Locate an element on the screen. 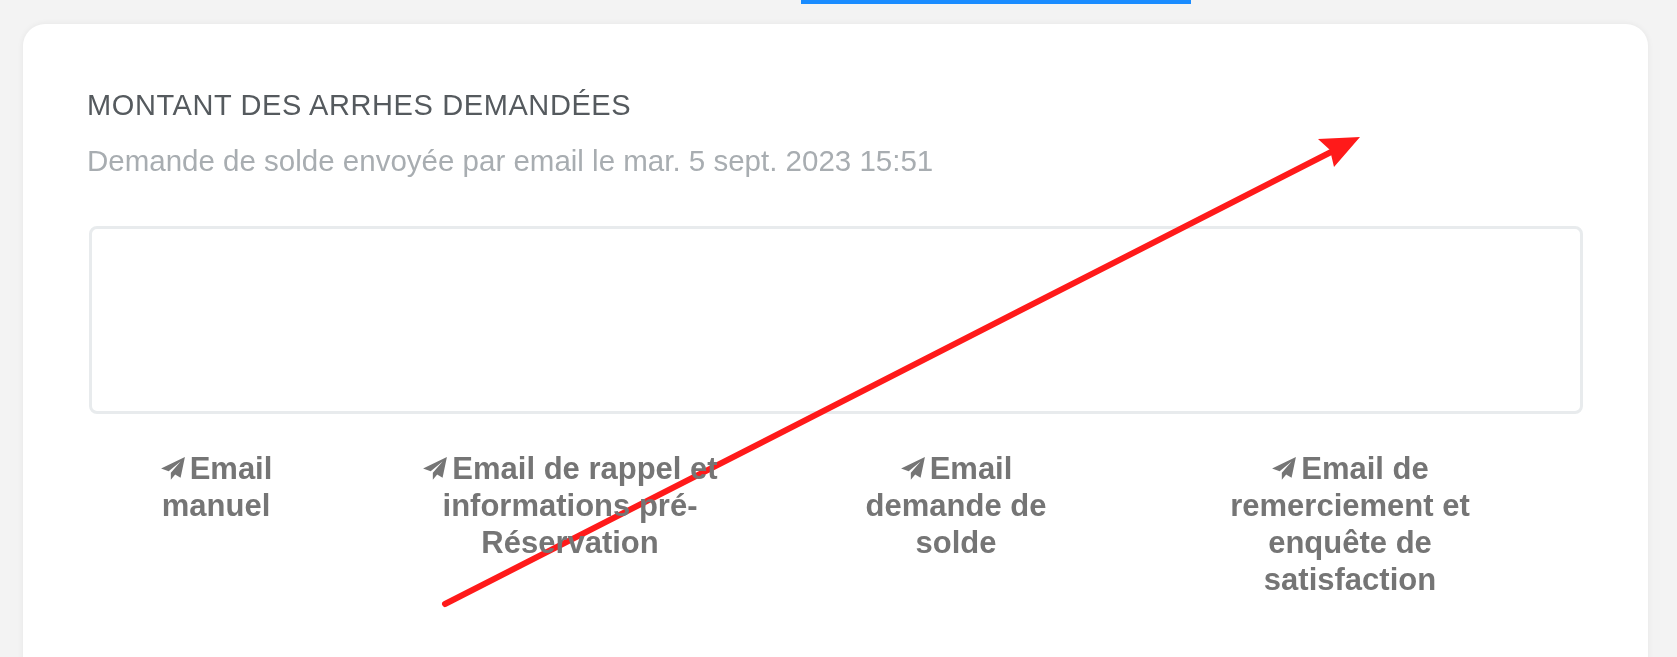 This screenshot has width=1677, height=657. section-title: MONTANT DES ARRHES DEMANDÉES is located at coordinates (360, 105).